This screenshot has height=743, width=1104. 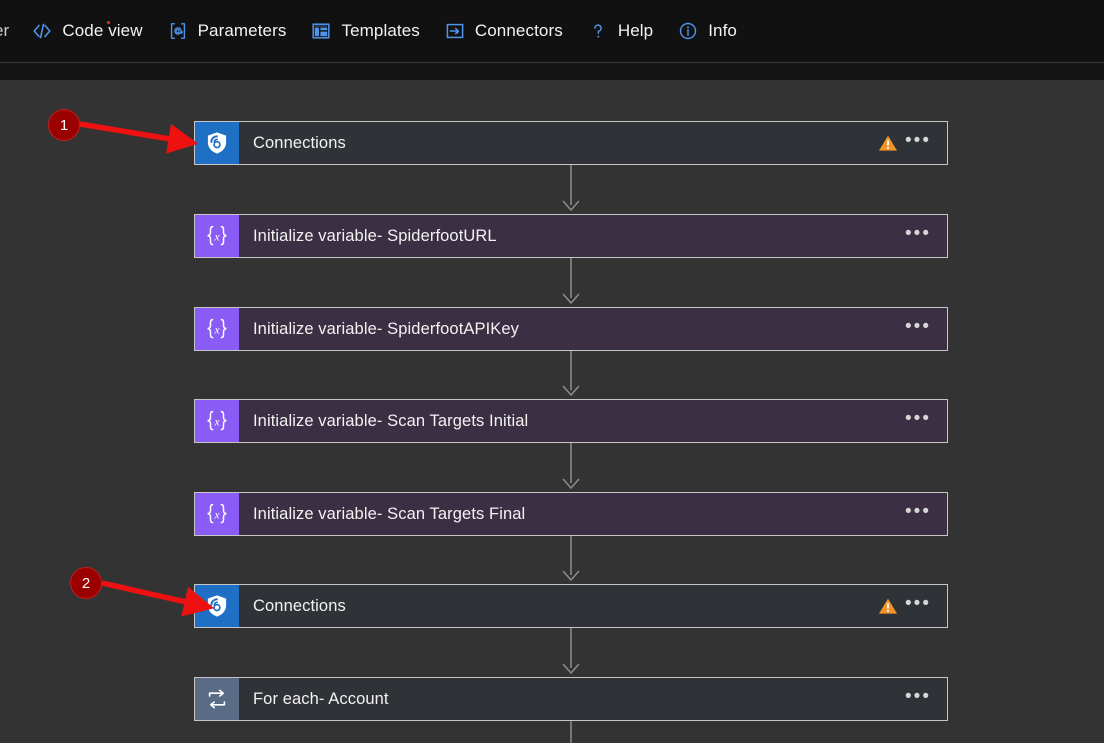 I want to click on connectors-icon, so click(x=455, y=31).